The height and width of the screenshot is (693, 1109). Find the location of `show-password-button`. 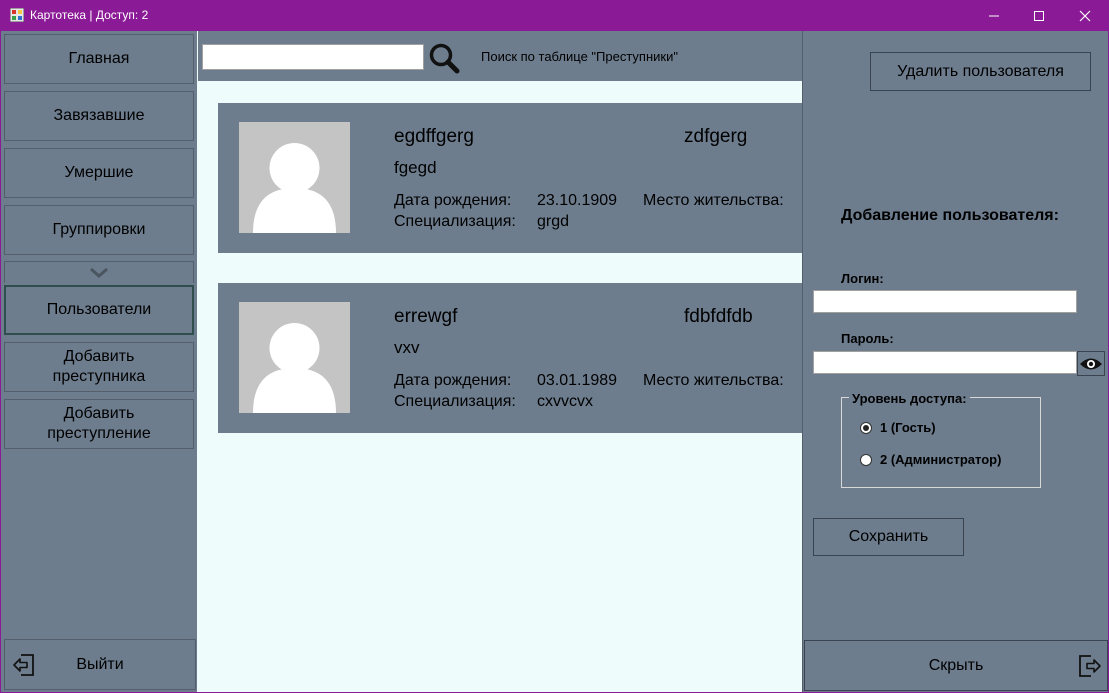

show-password-button is located at coordinates (1091, 363).